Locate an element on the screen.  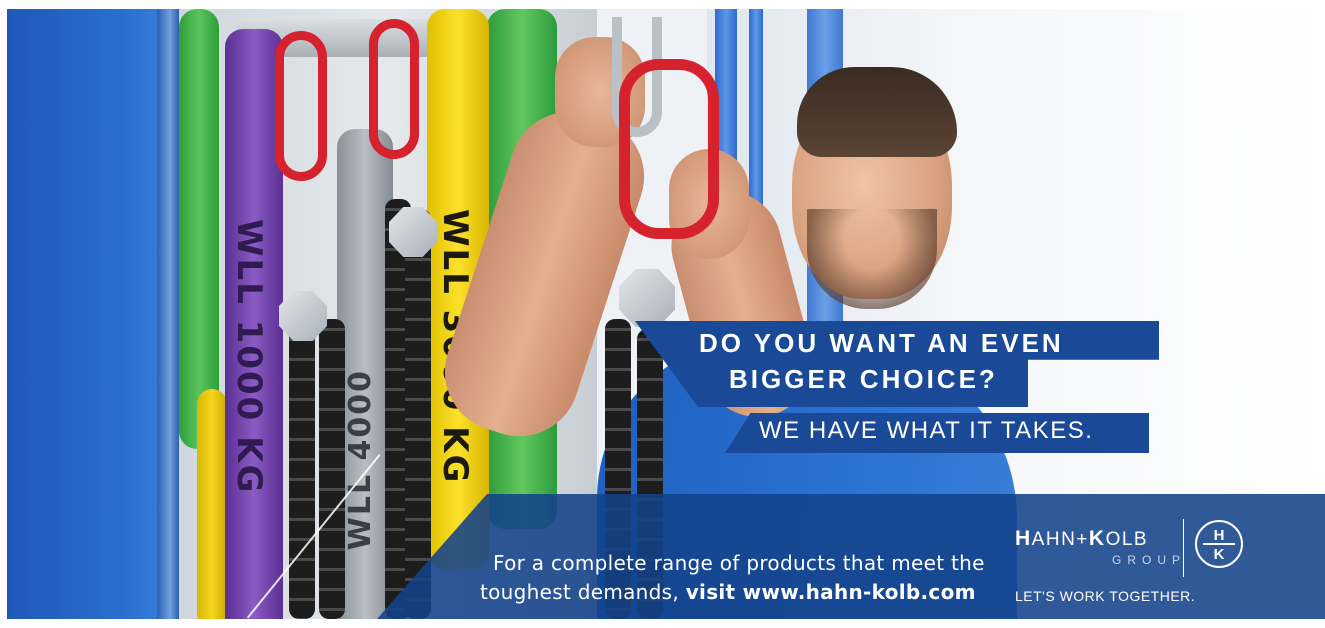
brand-text: AHN+ is located at coordinates (1060, 539).